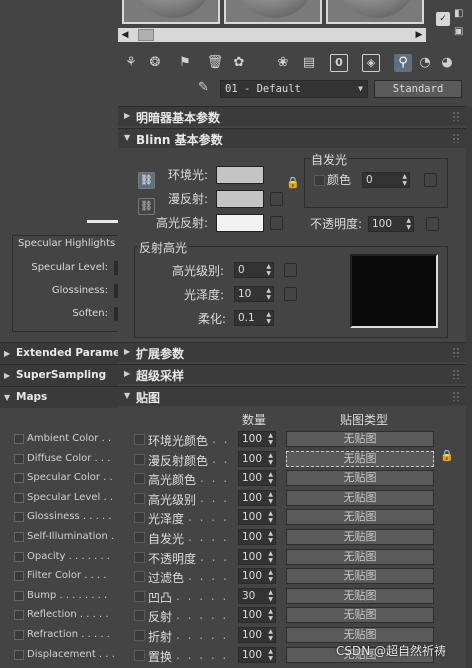 The image size is (472, 668). Describe the element at coordinates (292, 352) in the screenshot. I see `rollout-extended-parameters: ▶ 扩展参数` at that location.